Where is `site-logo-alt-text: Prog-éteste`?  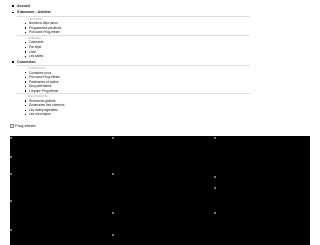 site-logo-alt-text: Prog-éteste is located at coordinates (25, 125).